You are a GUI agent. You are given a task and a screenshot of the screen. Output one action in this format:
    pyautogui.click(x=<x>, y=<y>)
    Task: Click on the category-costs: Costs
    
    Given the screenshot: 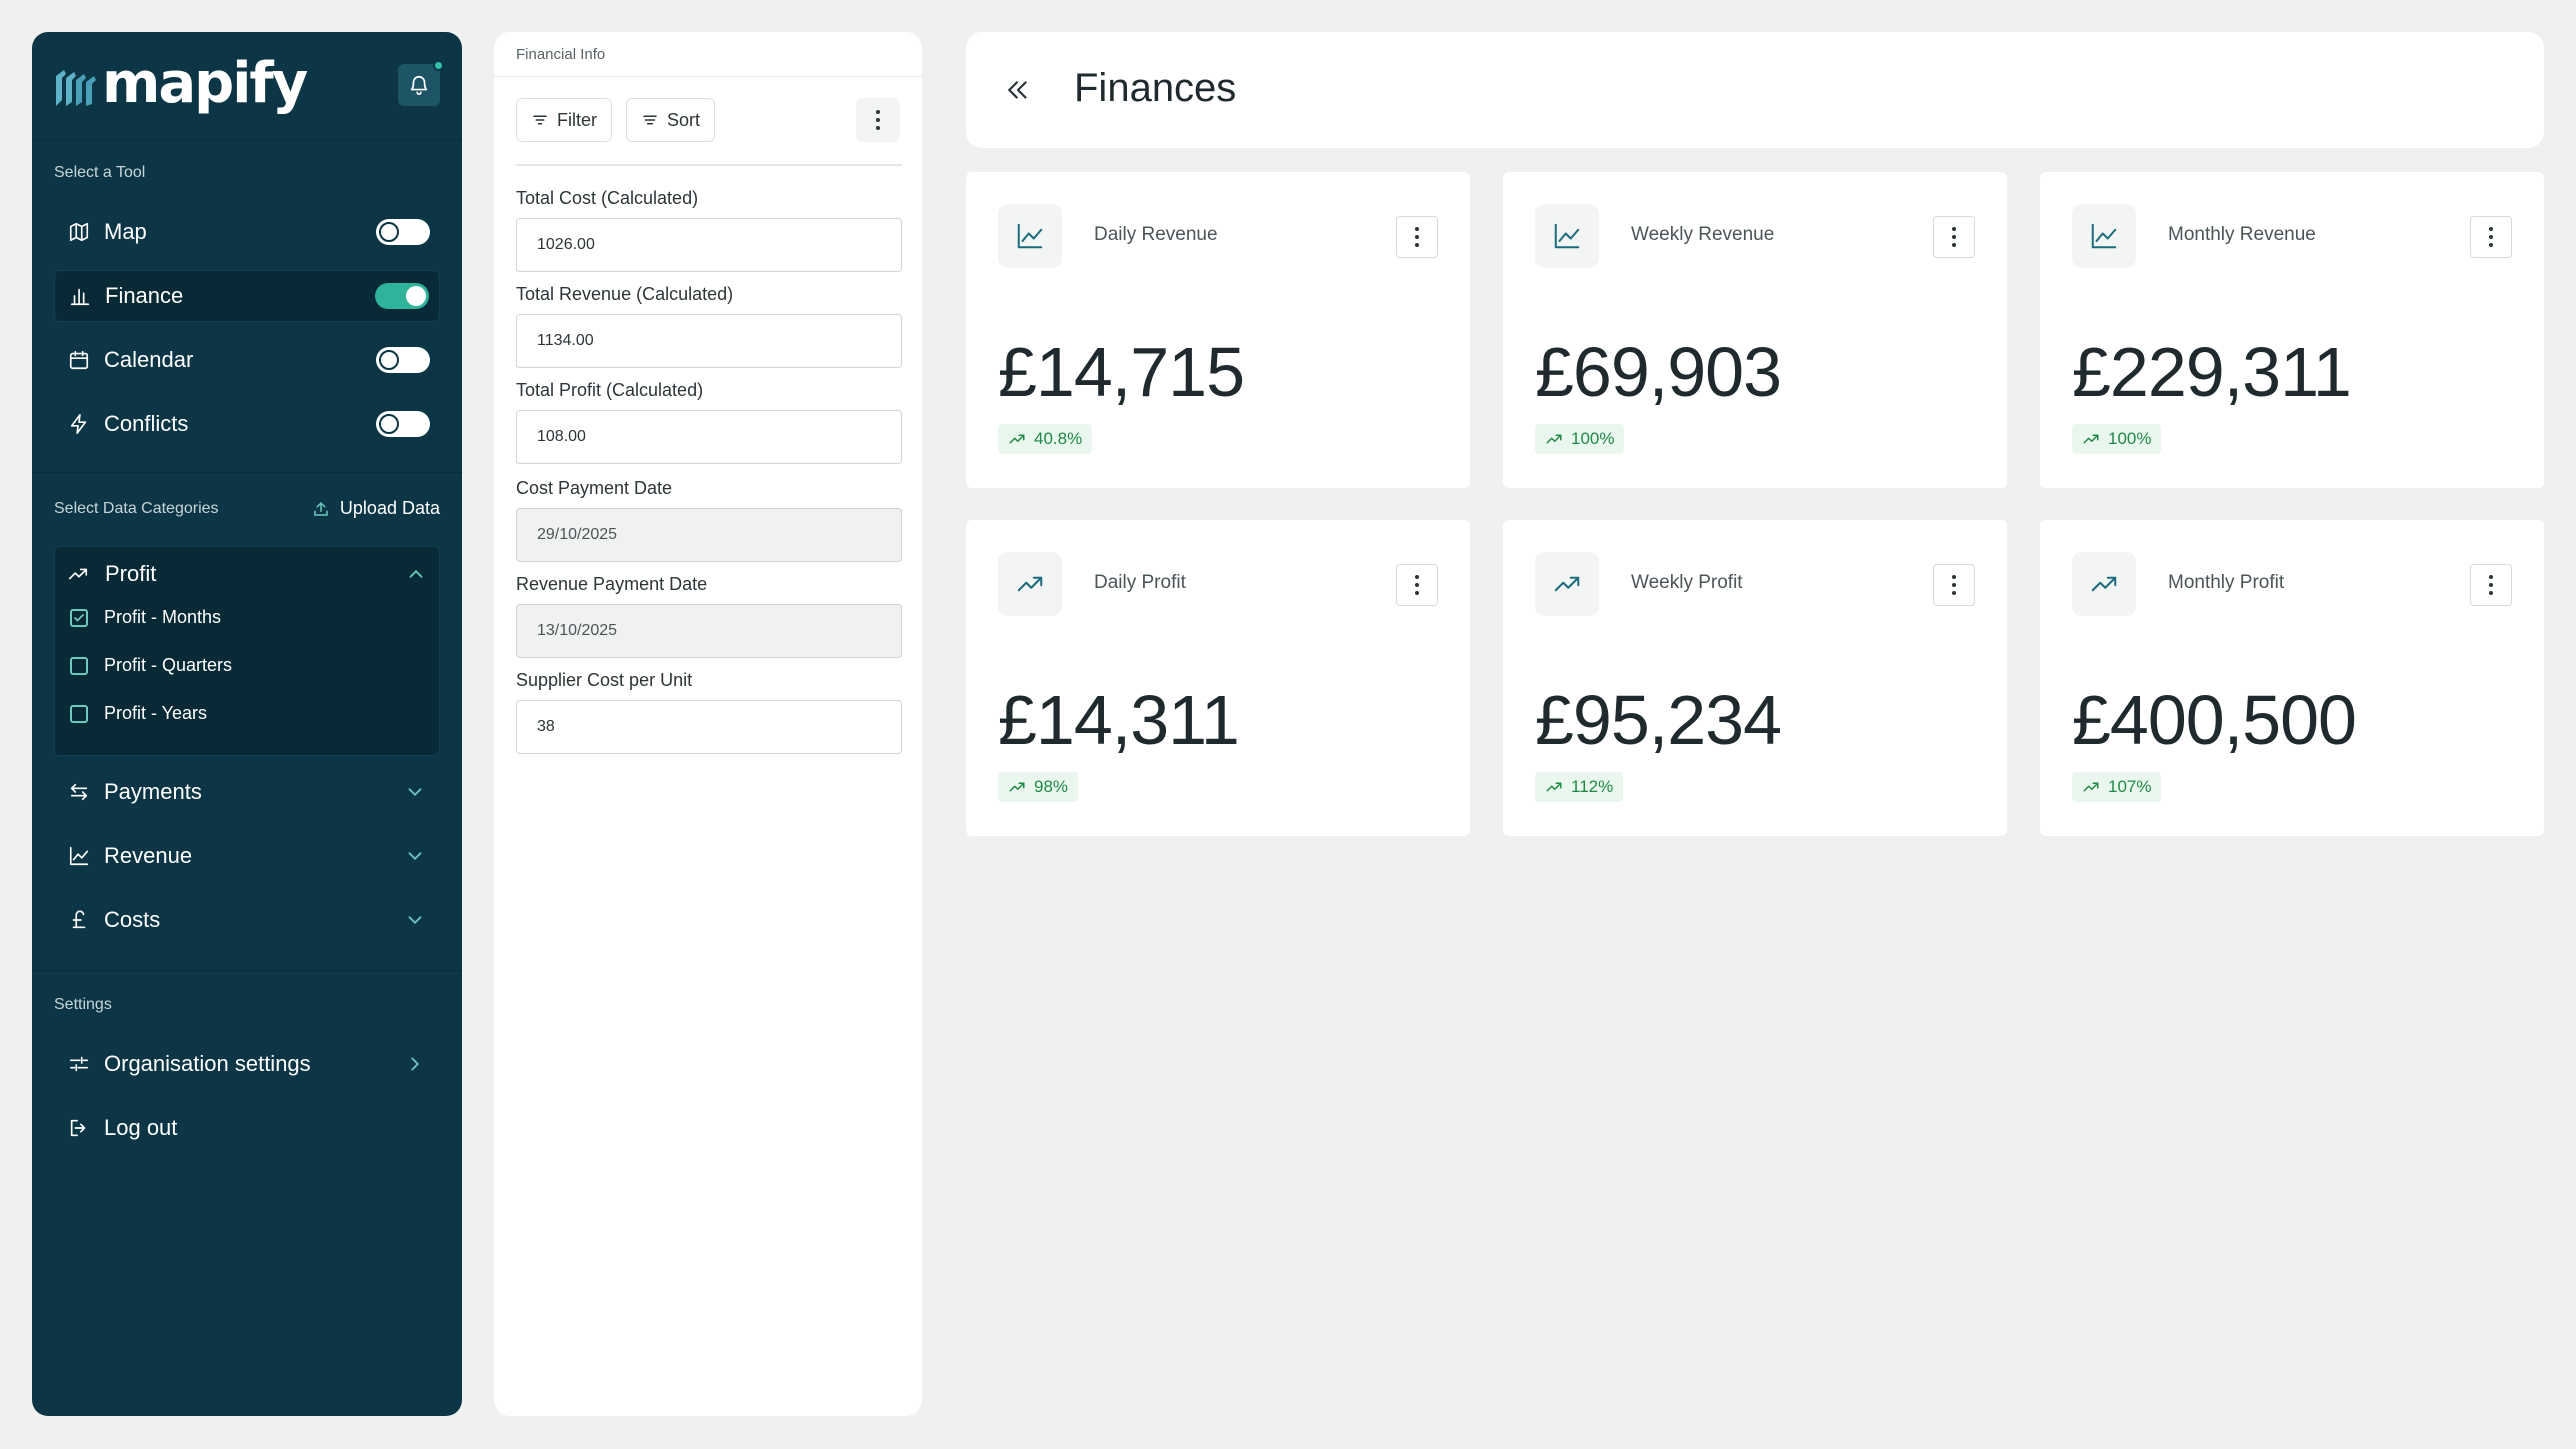 What is the action you would take?
    pyautogui.click(x=247, y=920)
    